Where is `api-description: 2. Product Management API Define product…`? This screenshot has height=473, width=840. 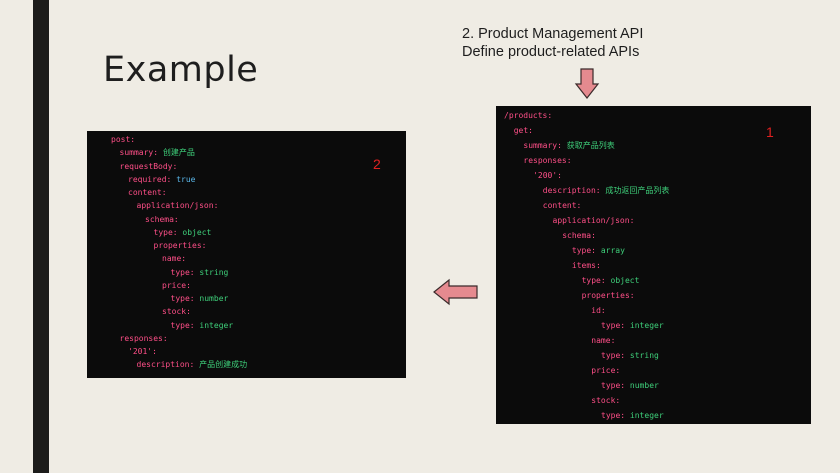 api-description: 2. Product Management API Define product… is located at coordinates (552, 43).